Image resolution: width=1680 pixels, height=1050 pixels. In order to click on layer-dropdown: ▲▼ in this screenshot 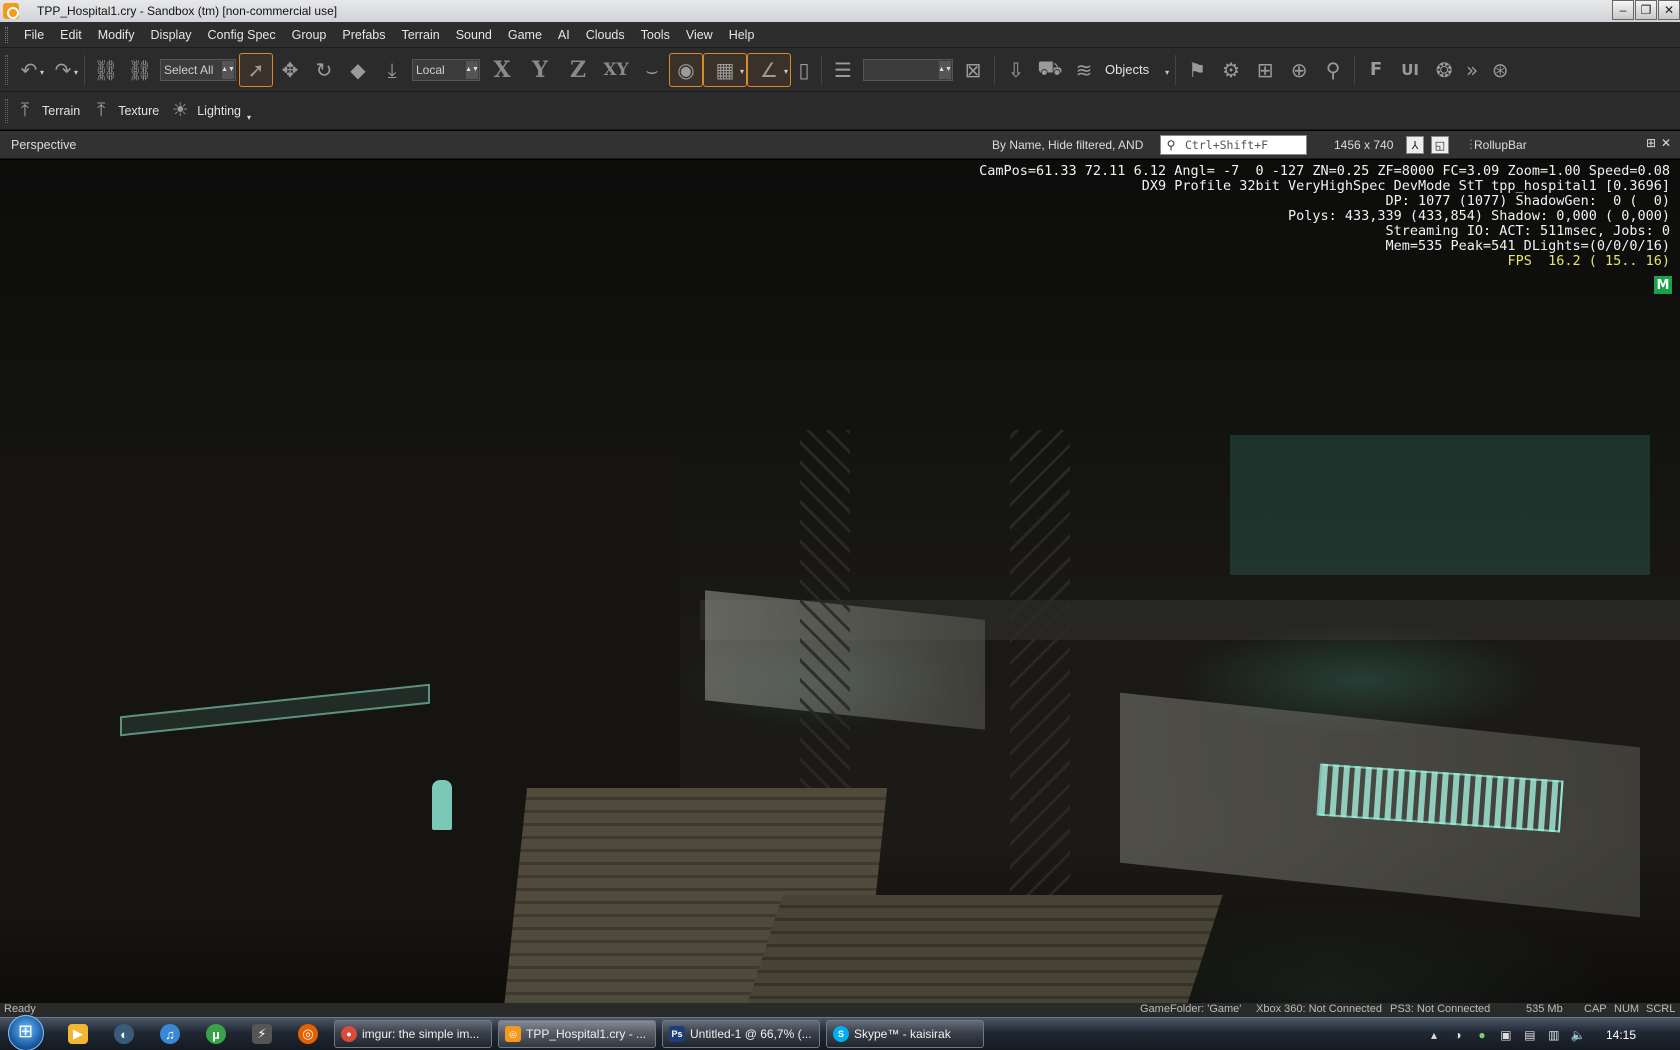, I will do `click(908, 69)`.